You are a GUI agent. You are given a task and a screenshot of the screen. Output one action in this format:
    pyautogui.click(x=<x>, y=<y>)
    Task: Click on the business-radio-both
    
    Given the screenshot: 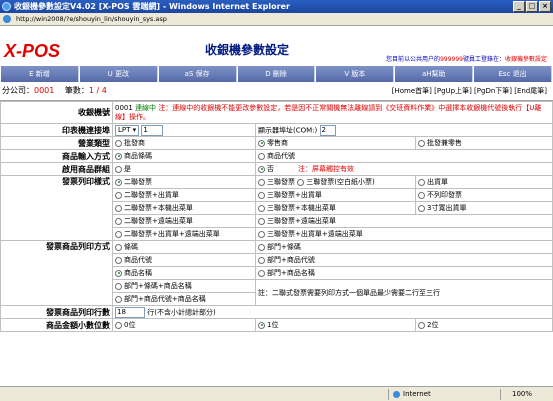 What is the action you would take?
    pyautogui.click(x=421, y=143)
    